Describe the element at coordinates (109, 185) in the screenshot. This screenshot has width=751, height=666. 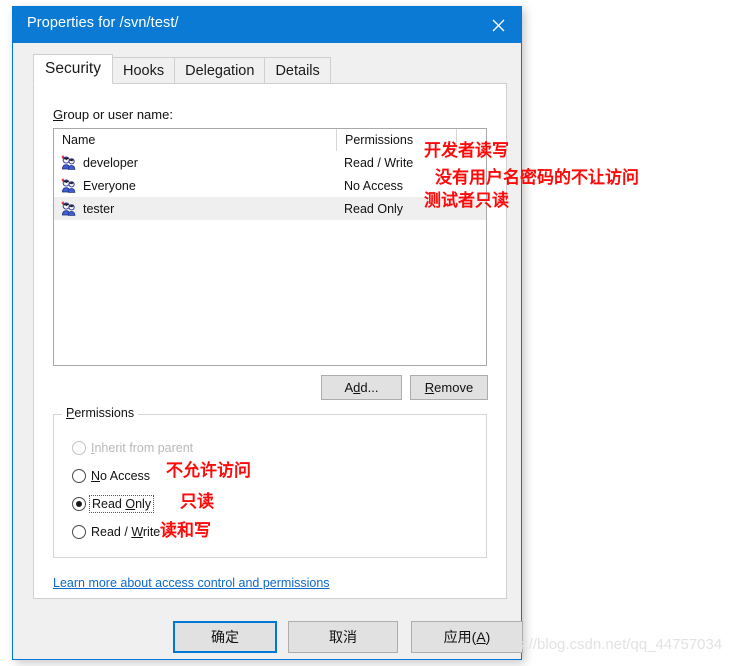
I see `row-name-text: Everyone` at that location.